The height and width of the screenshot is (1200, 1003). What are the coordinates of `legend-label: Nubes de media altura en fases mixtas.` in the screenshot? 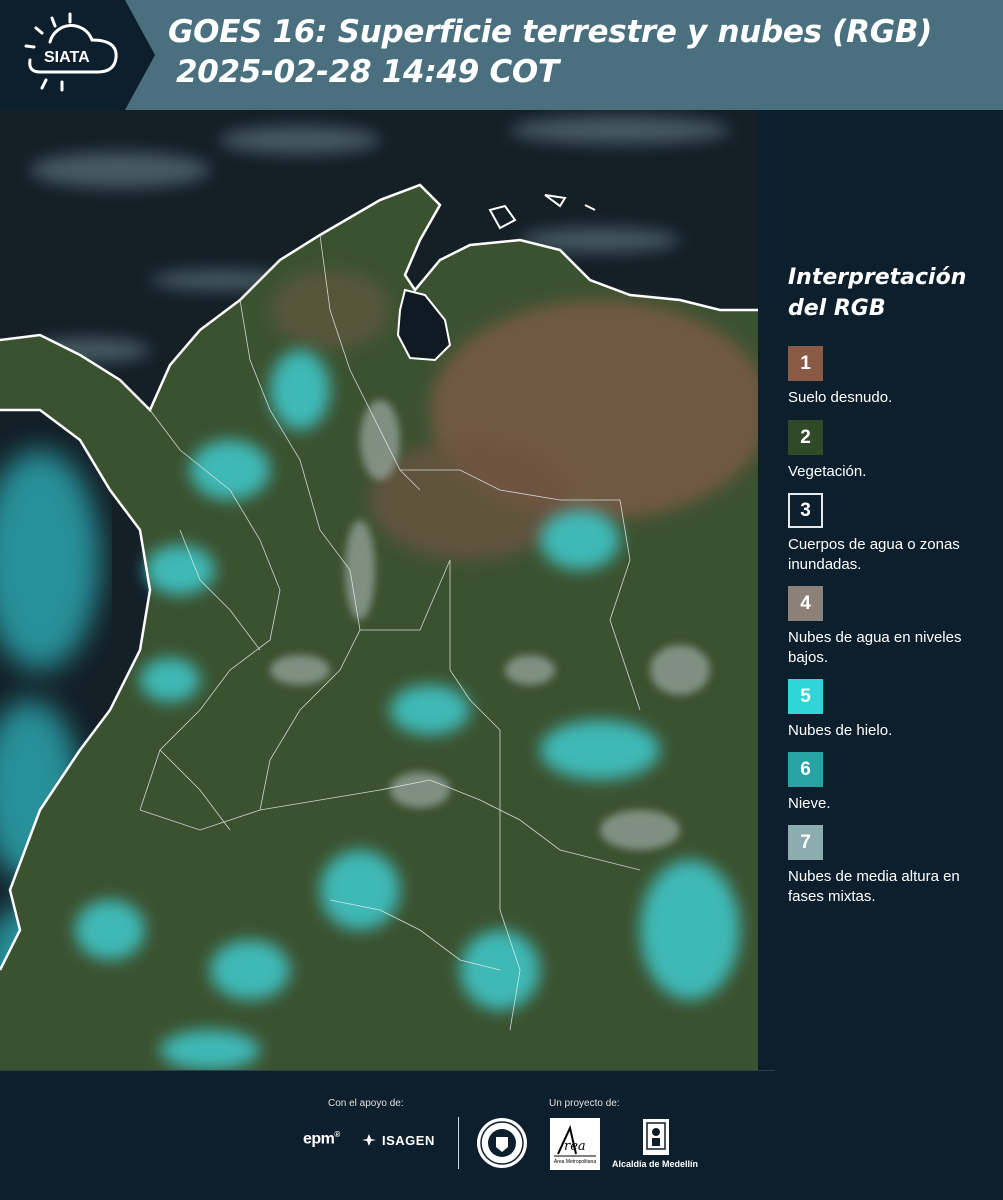 It's located at (874, 886).